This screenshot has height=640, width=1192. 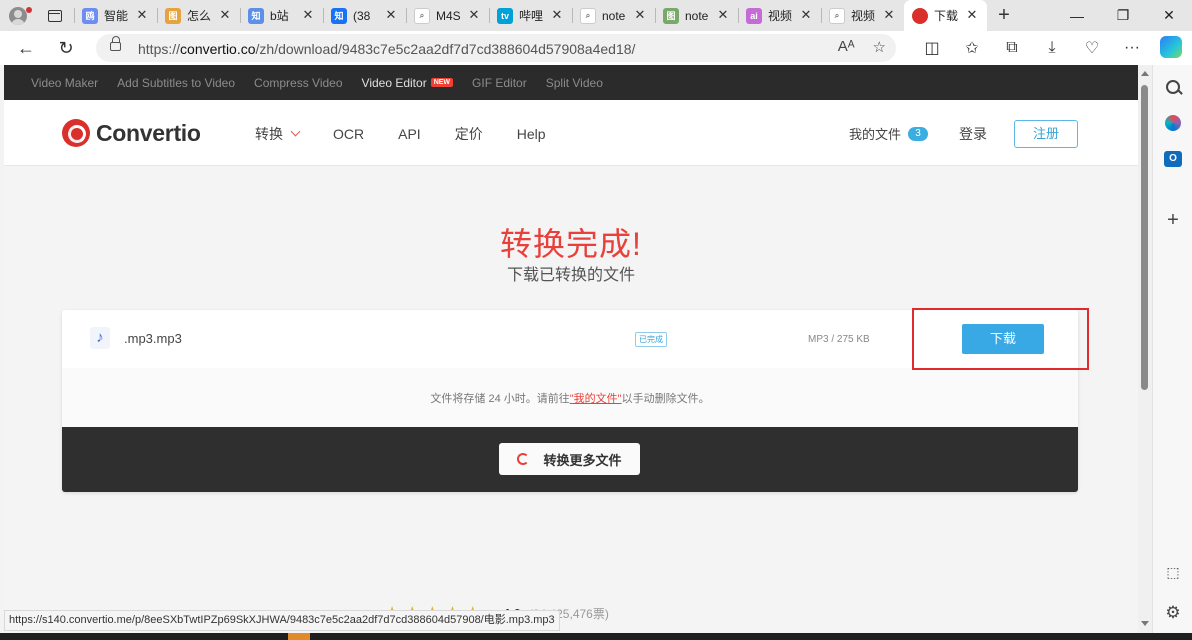 I want to click on login-link: 登录, so click(x=973, y=134).